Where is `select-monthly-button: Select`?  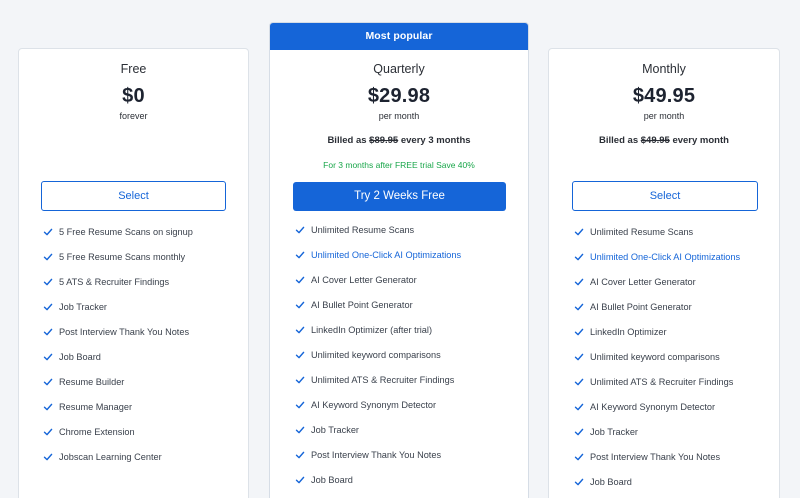
select-monthly-button: Select is located at coordinates (665, 196).